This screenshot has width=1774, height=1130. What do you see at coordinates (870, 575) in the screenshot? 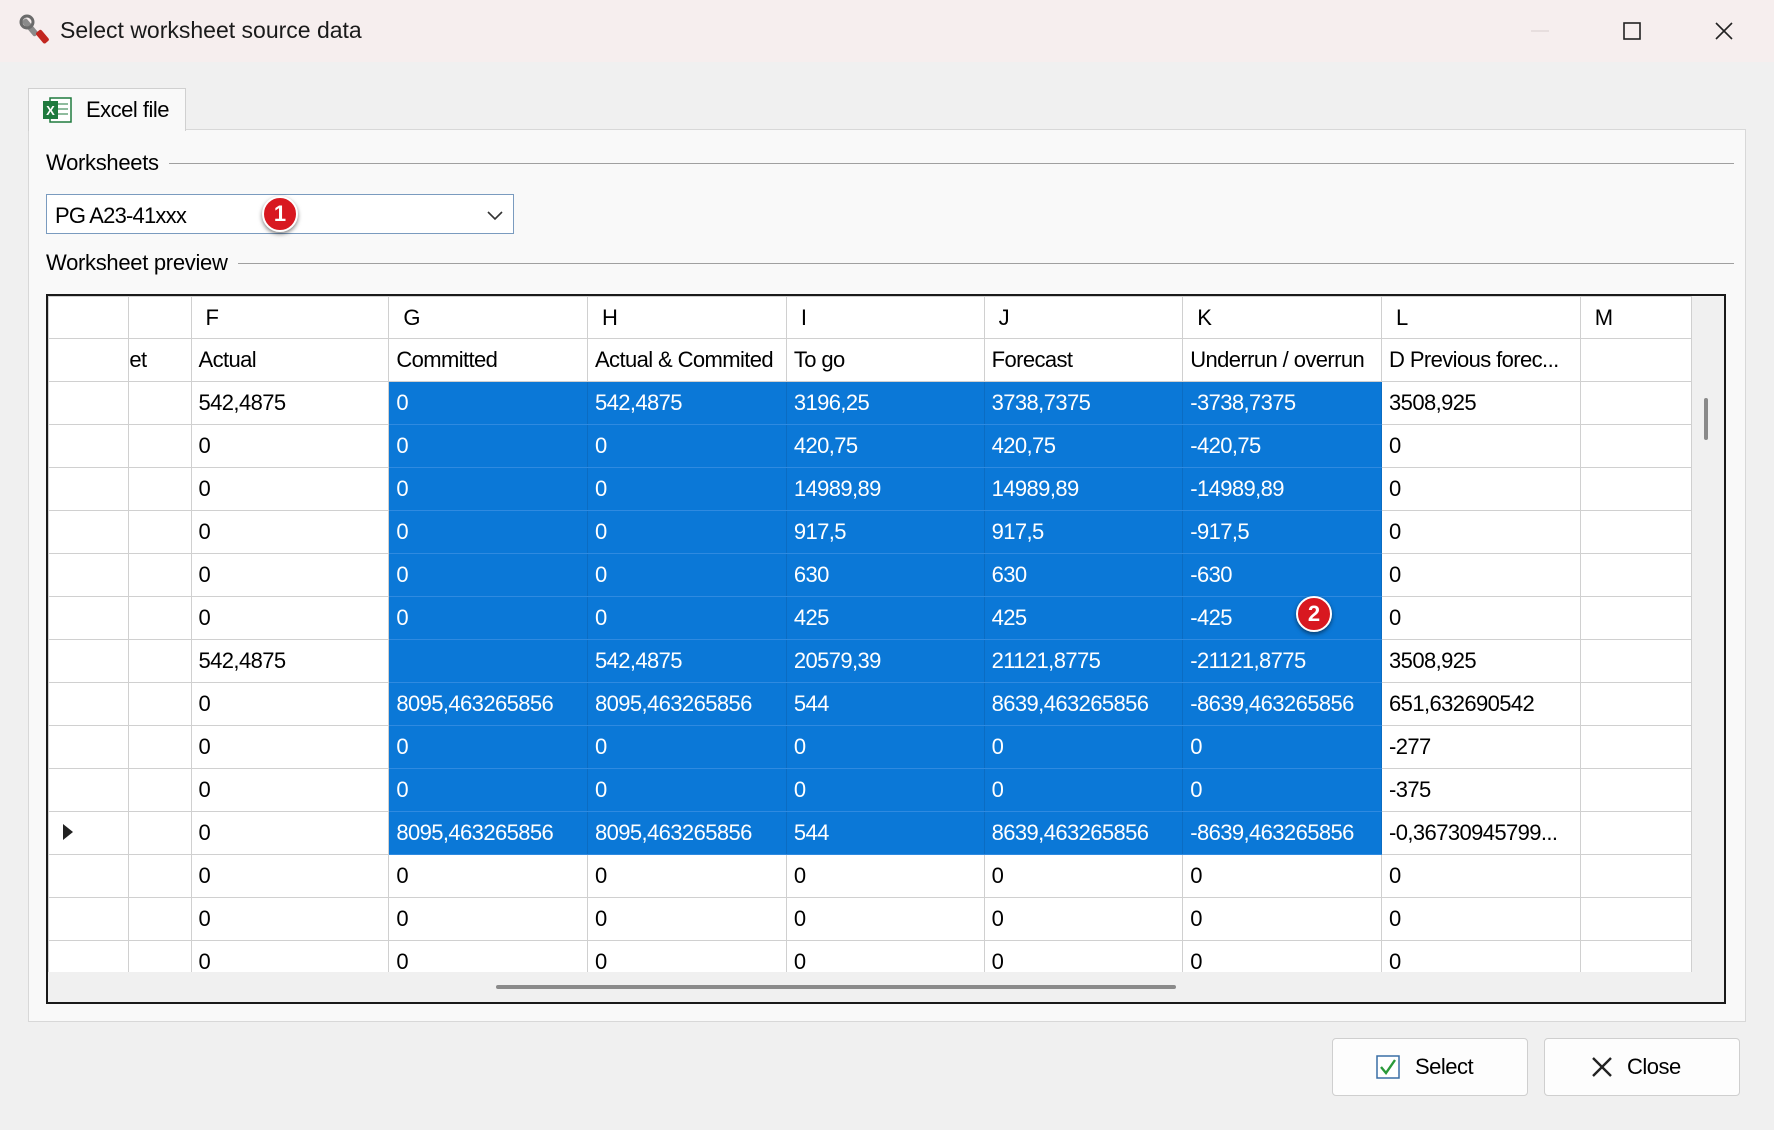
I see `table-row: 0 0 0 630 630 -630 0` at bounding box center [870, 575].